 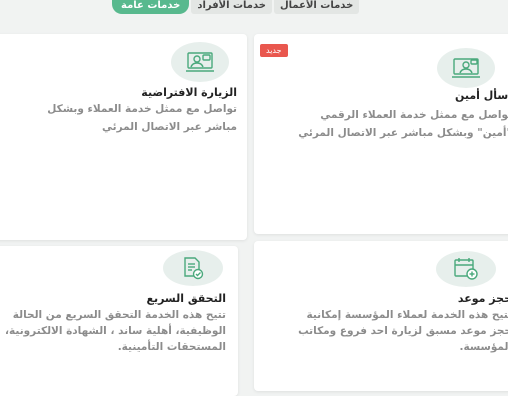 What do you see at coordinates (414, 115) in the screenshot?
I see `card-desc-line1: تواصل مع ممثل خدمة العملاء الرقمي` at bounding box center [414, 115].